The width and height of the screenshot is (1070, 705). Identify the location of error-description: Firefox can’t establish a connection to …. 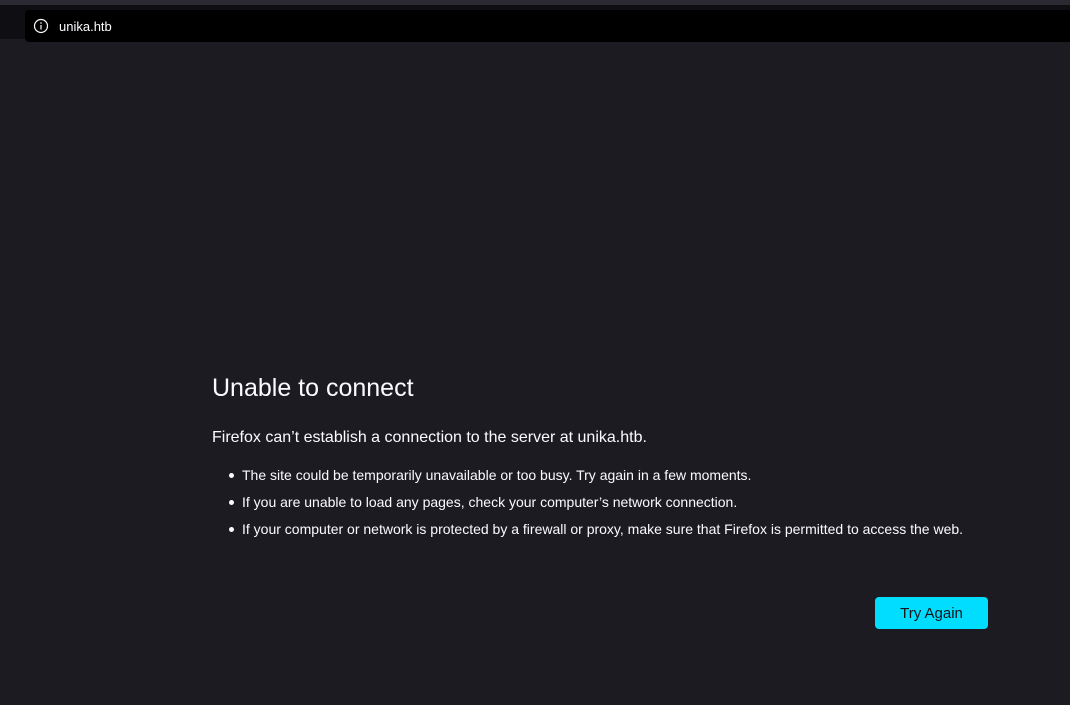
(429, 437).